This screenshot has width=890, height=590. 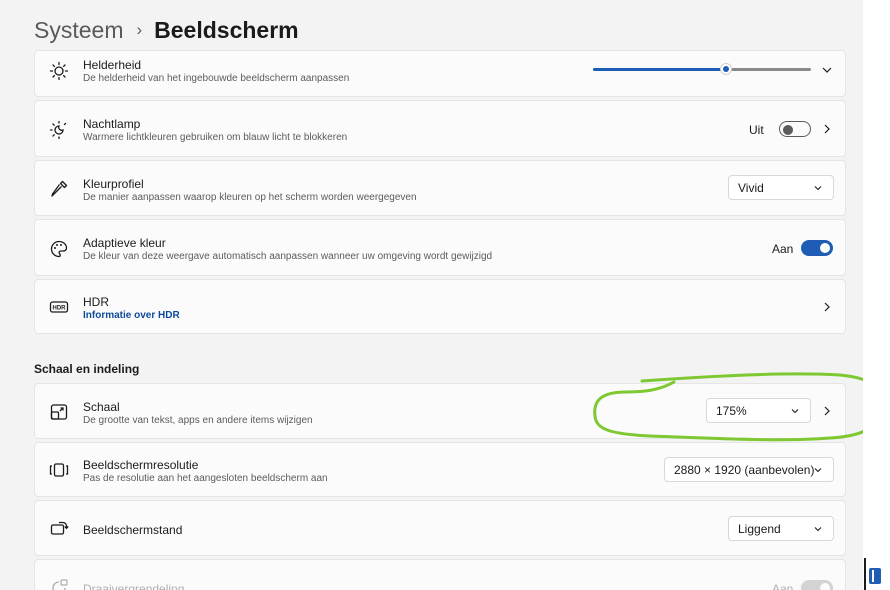 I want to click on sun-icon, so click(x=59, y=71).